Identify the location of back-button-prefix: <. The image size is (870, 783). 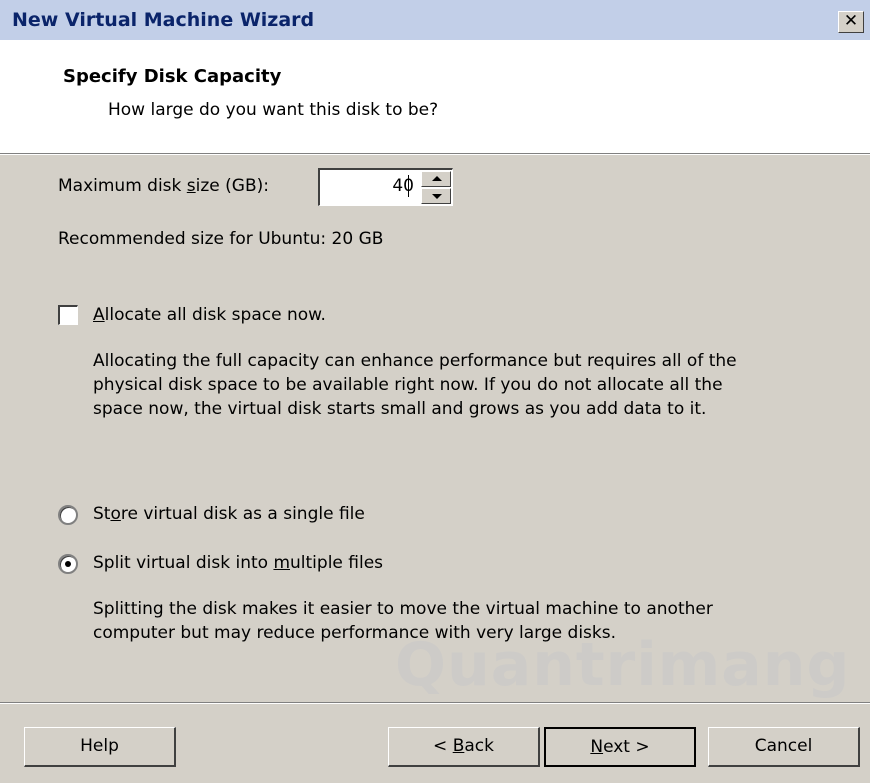
(443, 746).